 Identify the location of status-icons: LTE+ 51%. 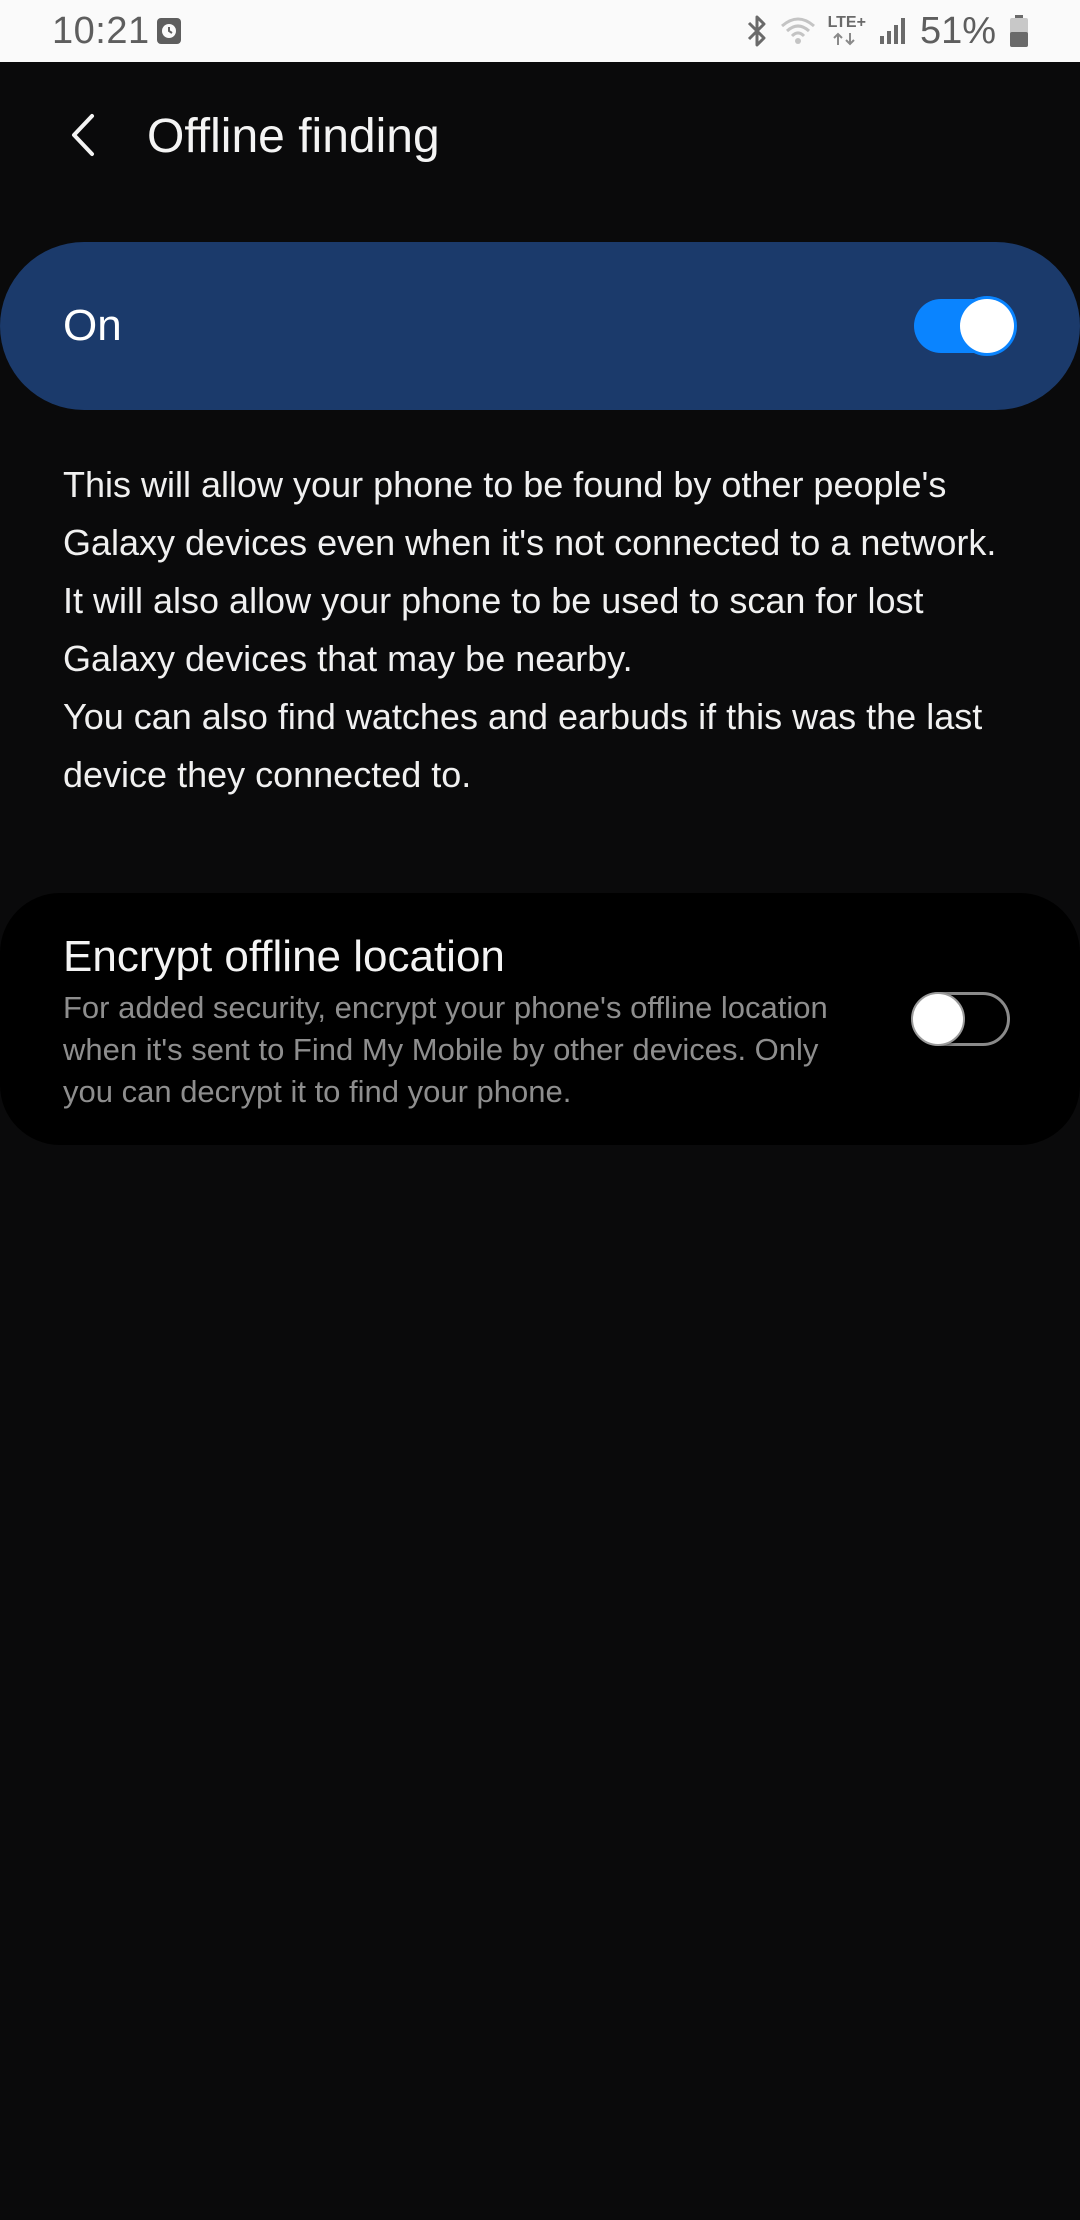
(888, 31).